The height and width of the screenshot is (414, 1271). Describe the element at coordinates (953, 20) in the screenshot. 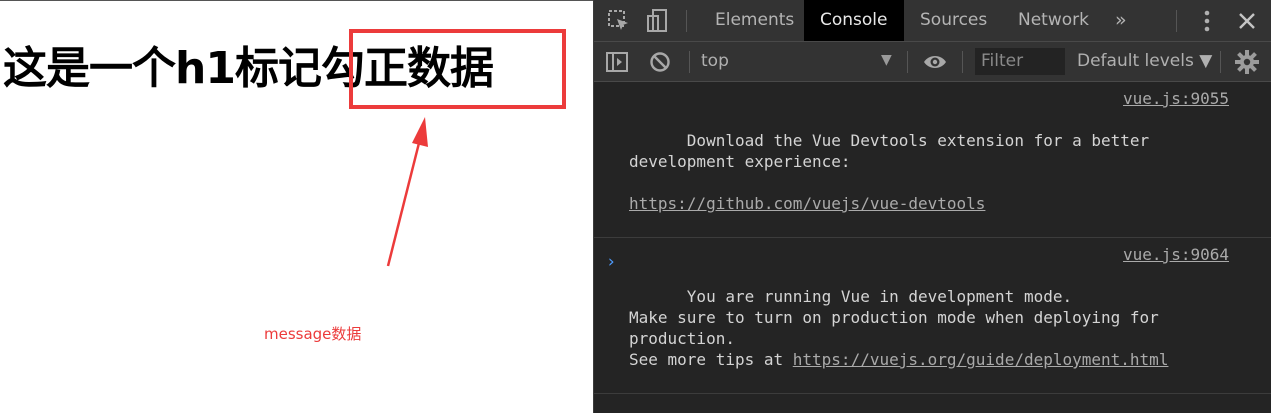

I see `tab-sources: Sources` at that location.